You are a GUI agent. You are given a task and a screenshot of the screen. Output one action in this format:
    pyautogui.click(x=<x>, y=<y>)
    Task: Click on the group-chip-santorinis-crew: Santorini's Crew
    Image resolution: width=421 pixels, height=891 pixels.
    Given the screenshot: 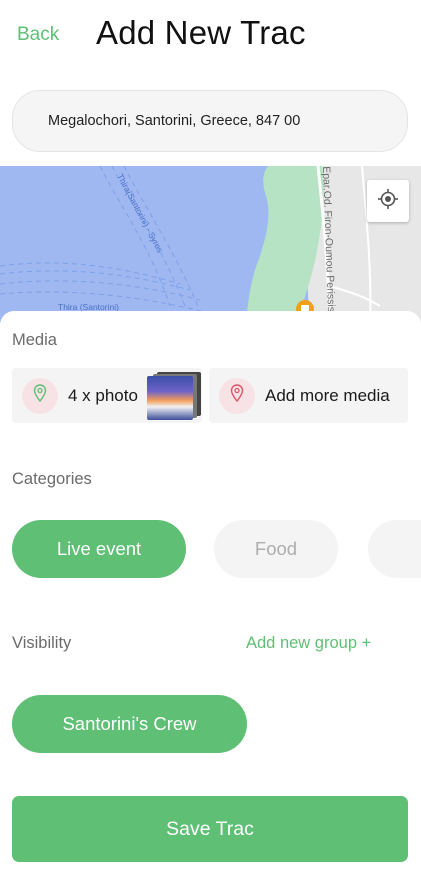 What is the action you would take?
    pyautogui.click(x=129, y=724)
    